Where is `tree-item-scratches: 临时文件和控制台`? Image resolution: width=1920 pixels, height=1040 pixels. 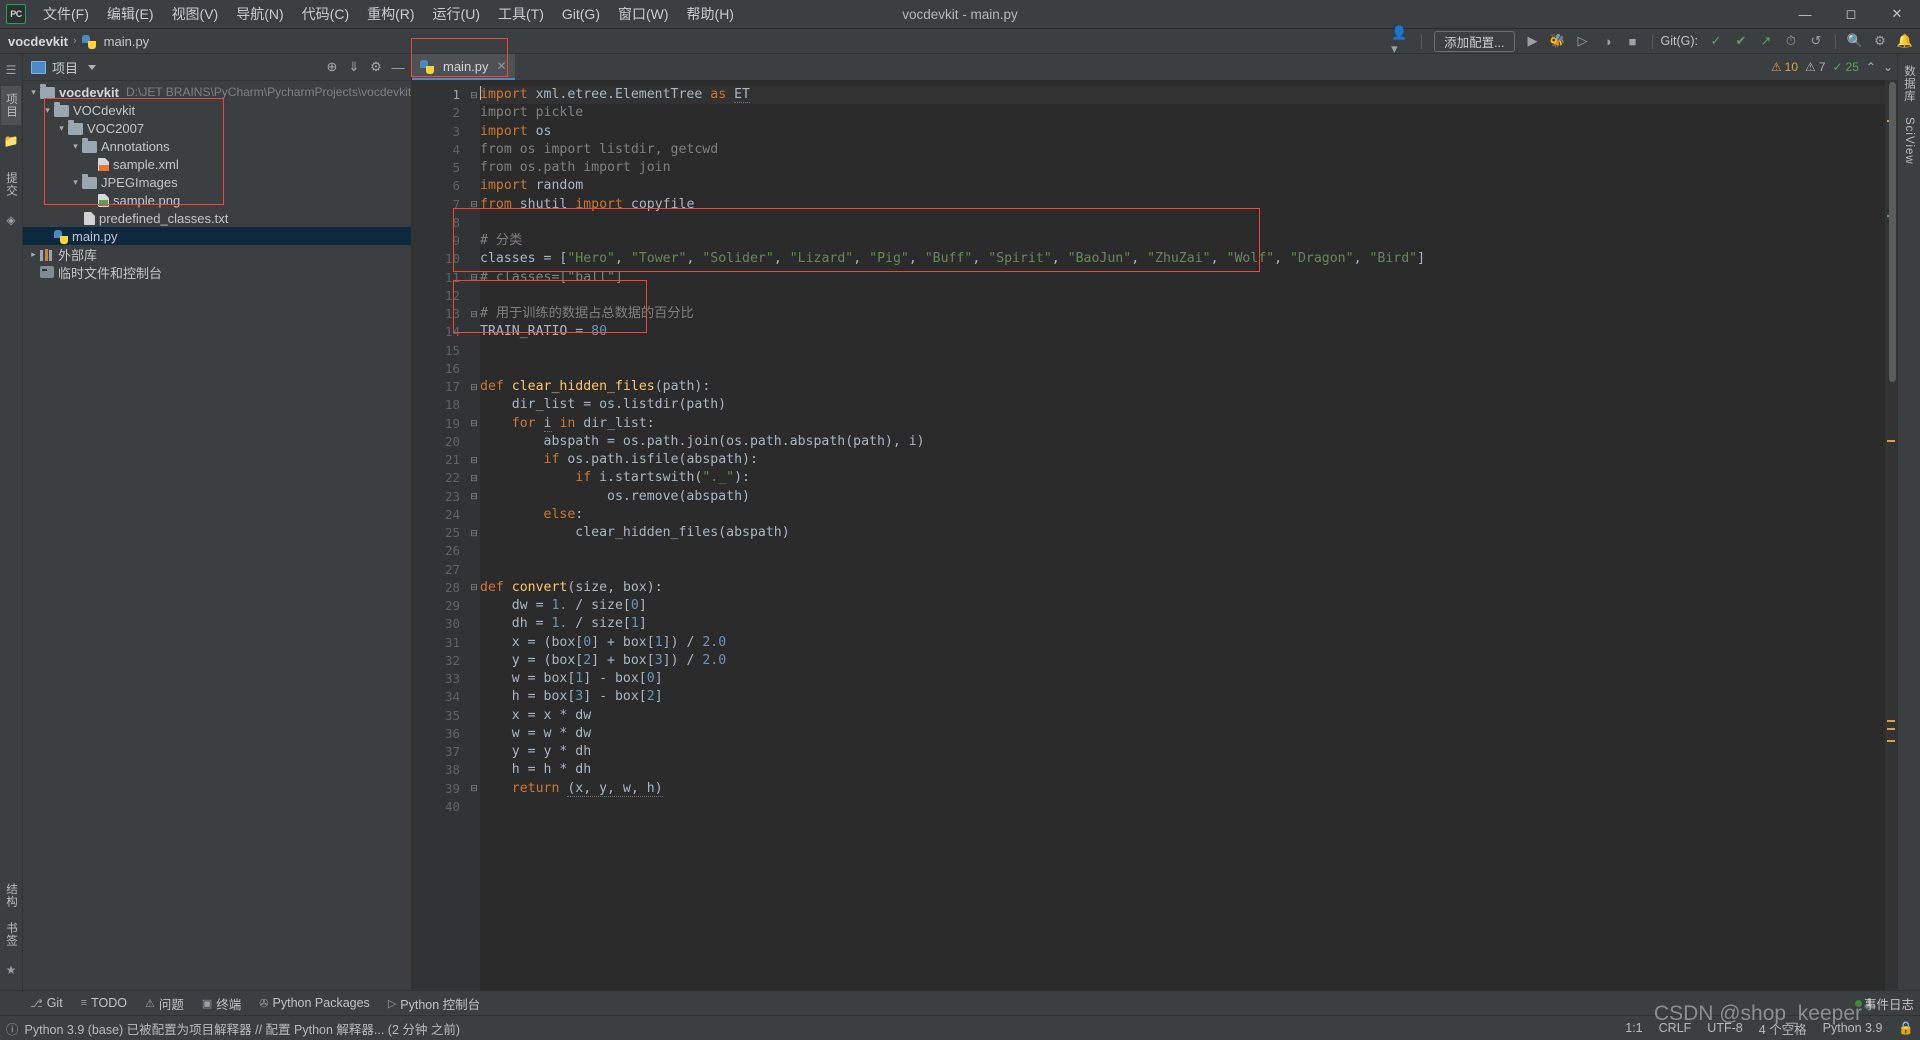
tree-item-scratches: 临时文件和控制台 is located at coordinates (217, 272).